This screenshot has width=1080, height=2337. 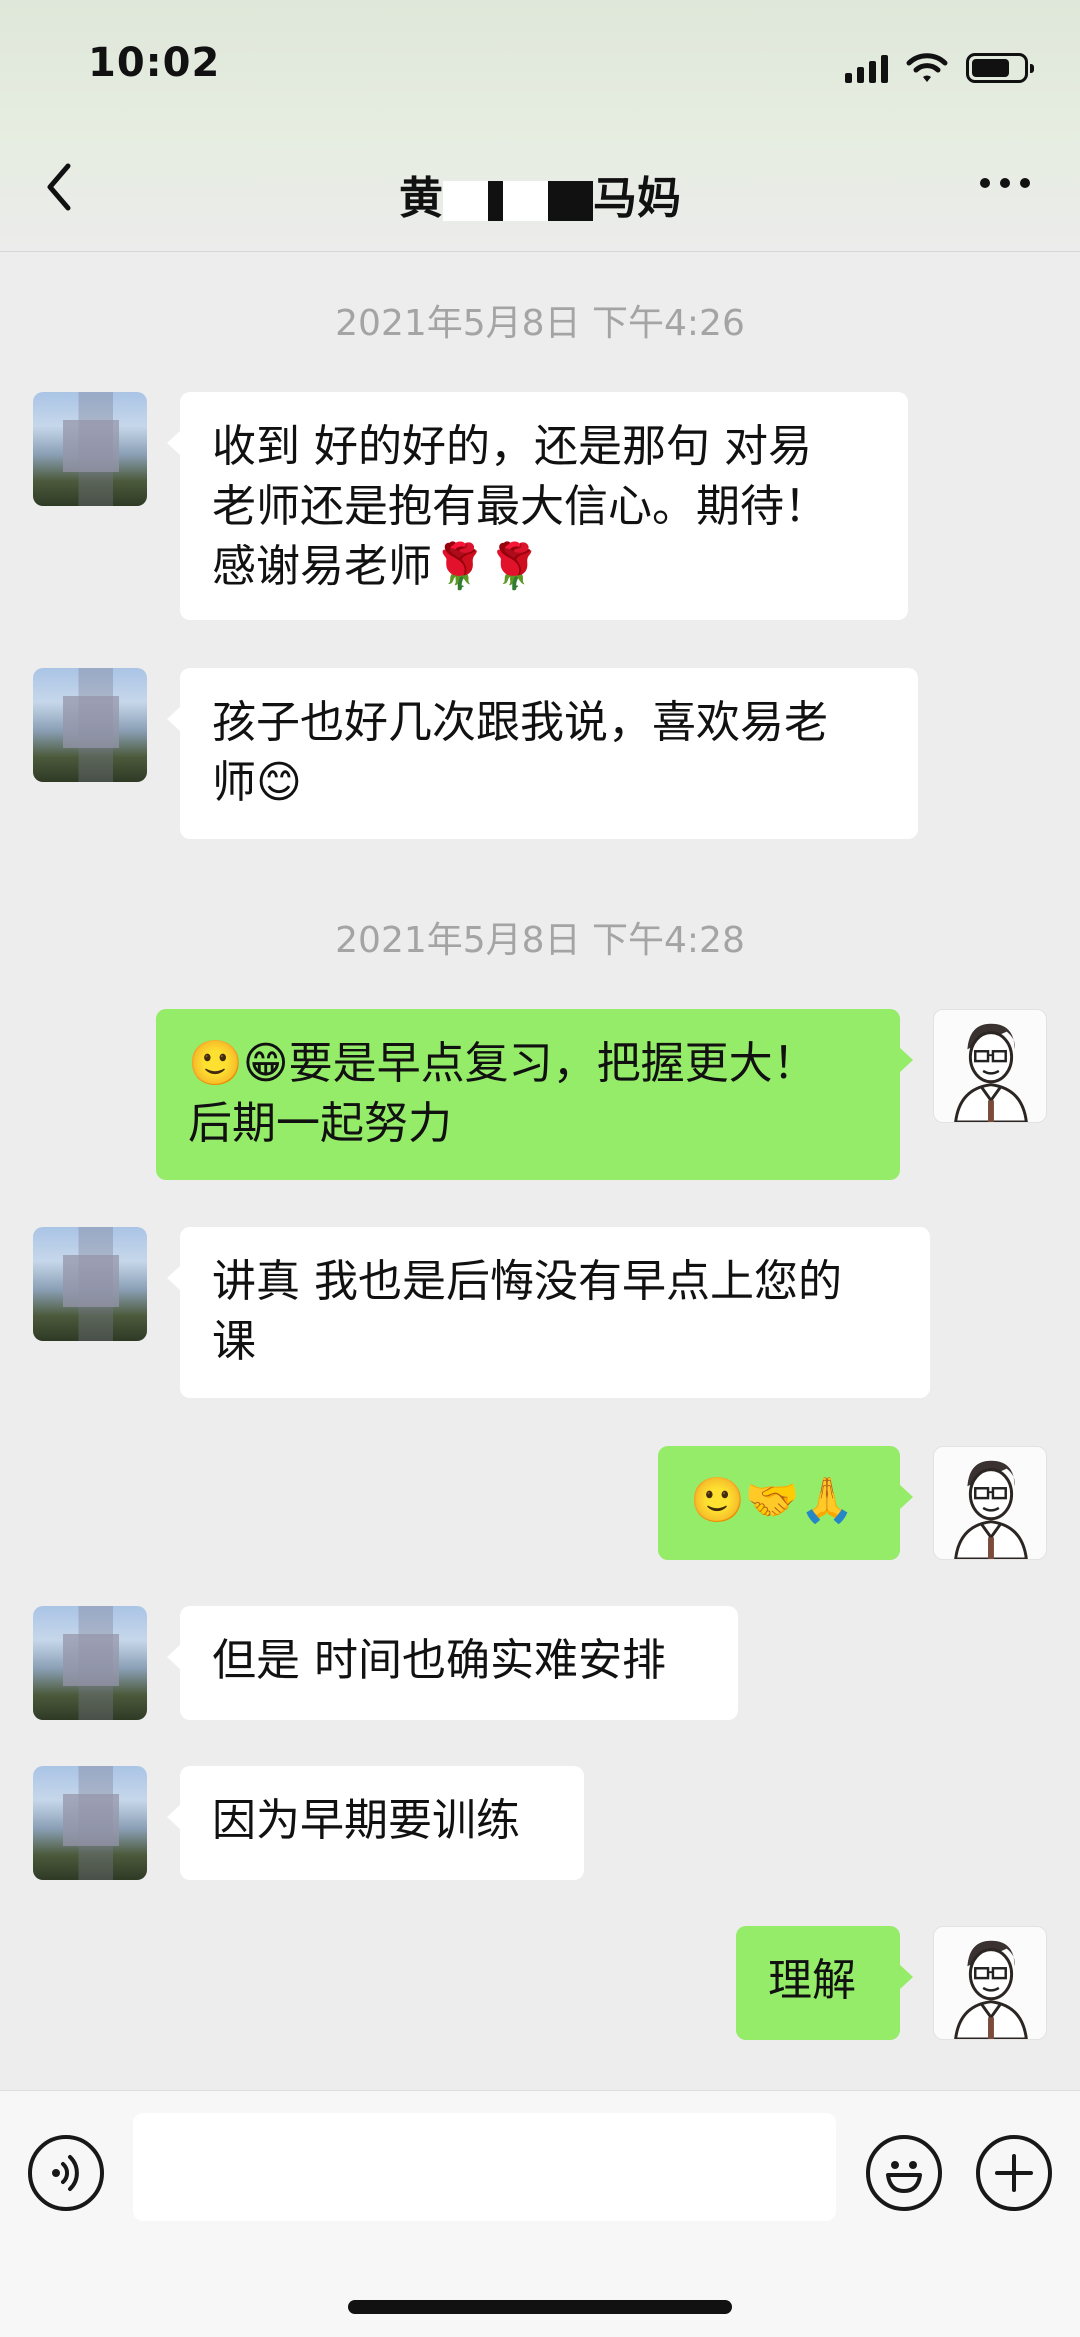 I want to click on message-bubble: 🙂🤝🙏, so click(x=785, y=1503).